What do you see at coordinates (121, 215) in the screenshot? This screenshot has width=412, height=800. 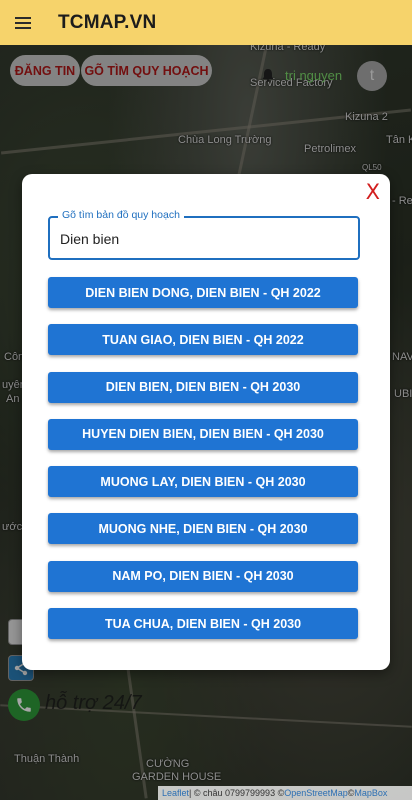 I see `search-field-label: Gõ tìm bản đồ quy hoạch` at bounding box center [121, 215].